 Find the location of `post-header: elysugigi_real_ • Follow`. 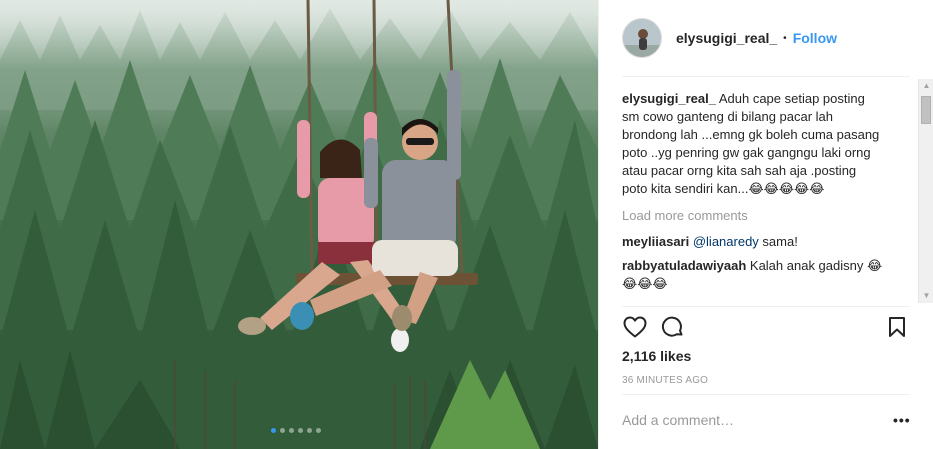

post-header: elysugigi_real_ • Follow is located at coordinates (766, 38).